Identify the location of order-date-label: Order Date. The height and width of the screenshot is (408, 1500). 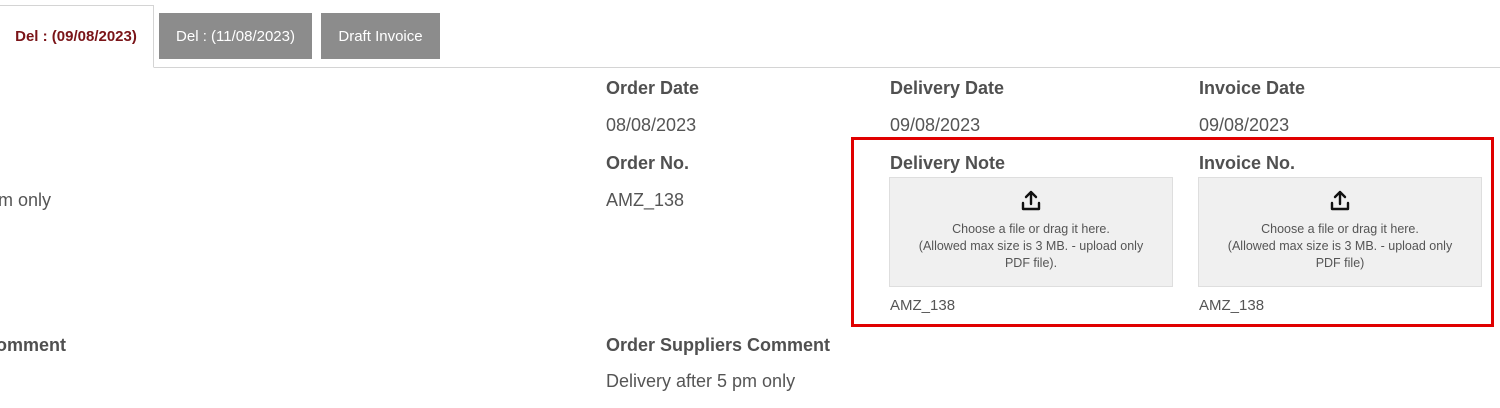
(653, 88).